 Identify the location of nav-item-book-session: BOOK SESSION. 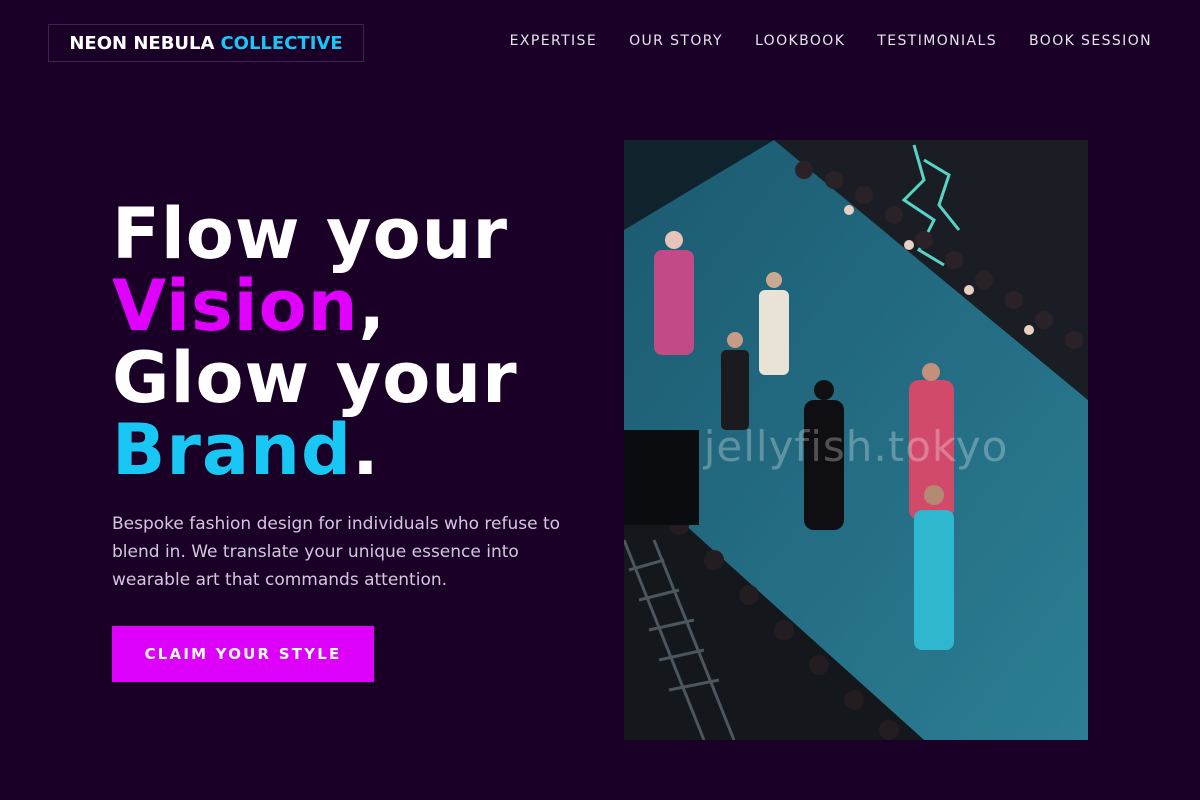
(1090, 41).